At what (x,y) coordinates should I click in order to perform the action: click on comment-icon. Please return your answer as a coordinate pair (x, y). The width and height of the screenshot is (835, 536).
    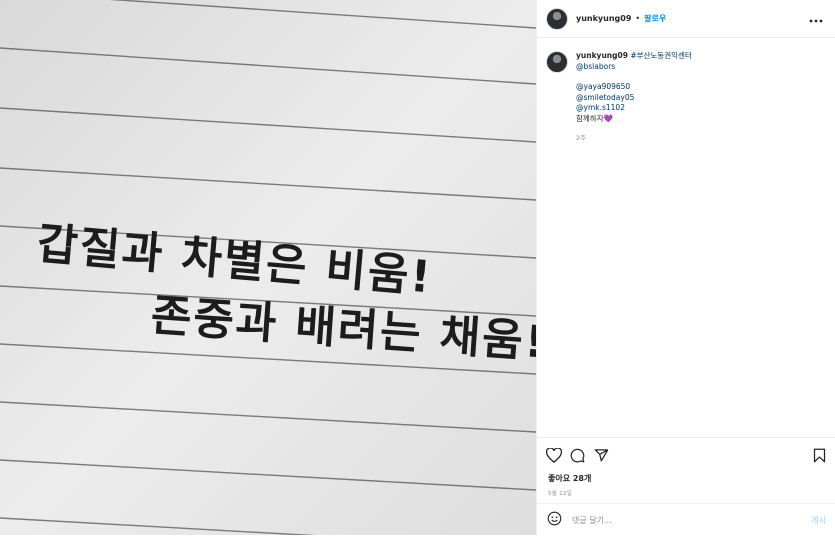
    Looking at the image, I should click on (577, 457).